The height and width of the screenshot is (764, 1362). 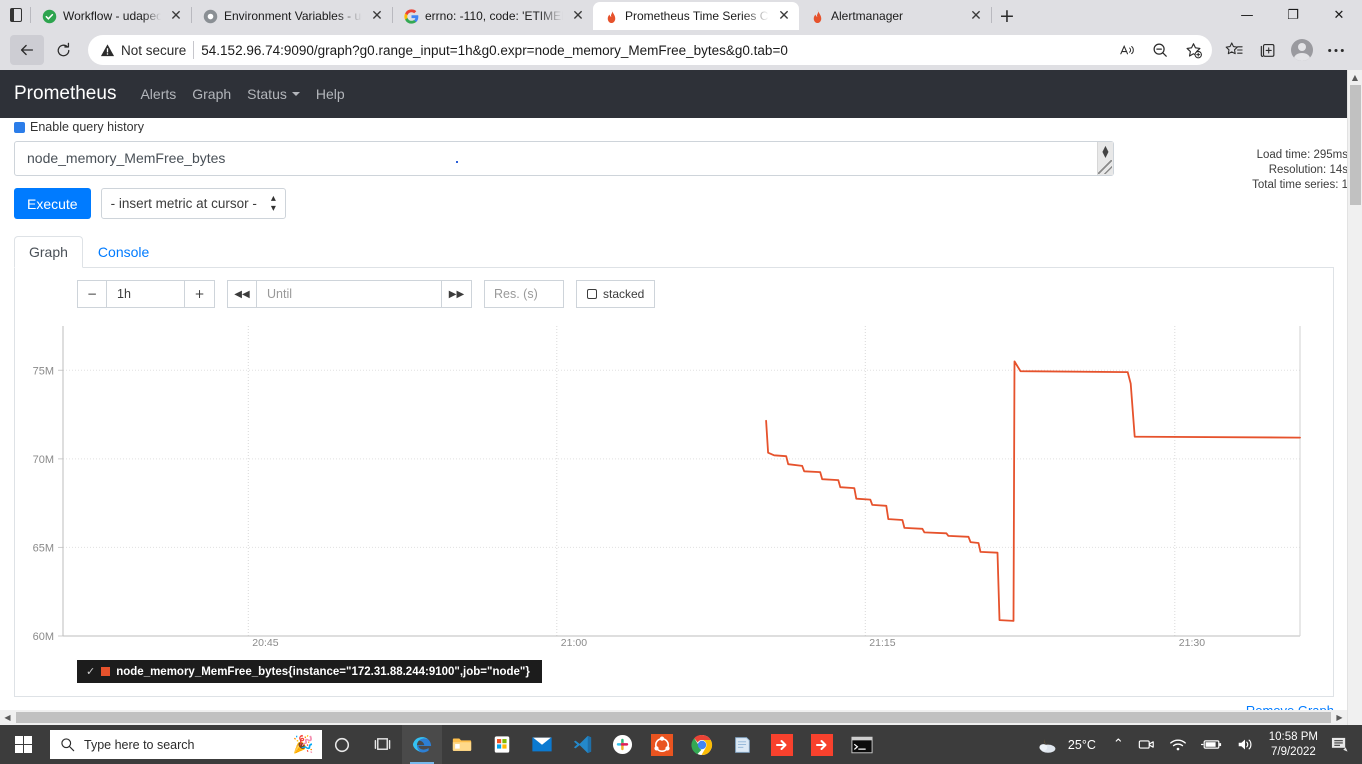 What do you see at coordinates (1342, 744) in the screenshot?
I see `notifications-icon` at bounding box center [1342, 744].